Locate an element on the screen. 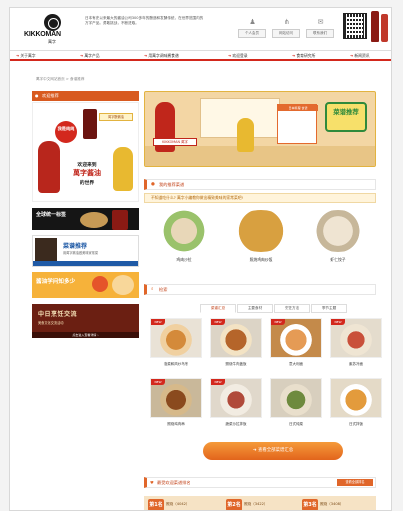 This screenshot has height=511, width=403. rank-number: 第1名 is located at coordinates (156, 504).